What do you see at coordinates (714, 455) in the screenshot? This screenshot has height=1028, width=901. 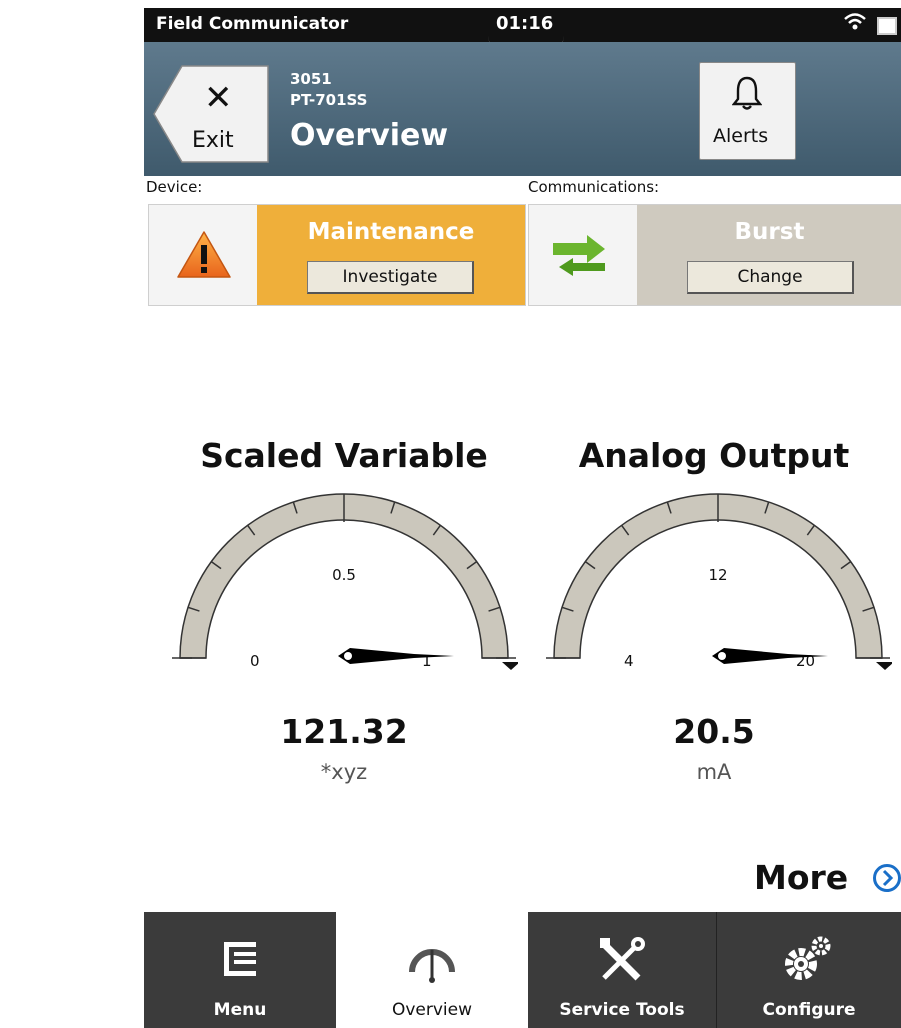 I see `analog-output-title: Analog Output` at bounding box center [714, 455].